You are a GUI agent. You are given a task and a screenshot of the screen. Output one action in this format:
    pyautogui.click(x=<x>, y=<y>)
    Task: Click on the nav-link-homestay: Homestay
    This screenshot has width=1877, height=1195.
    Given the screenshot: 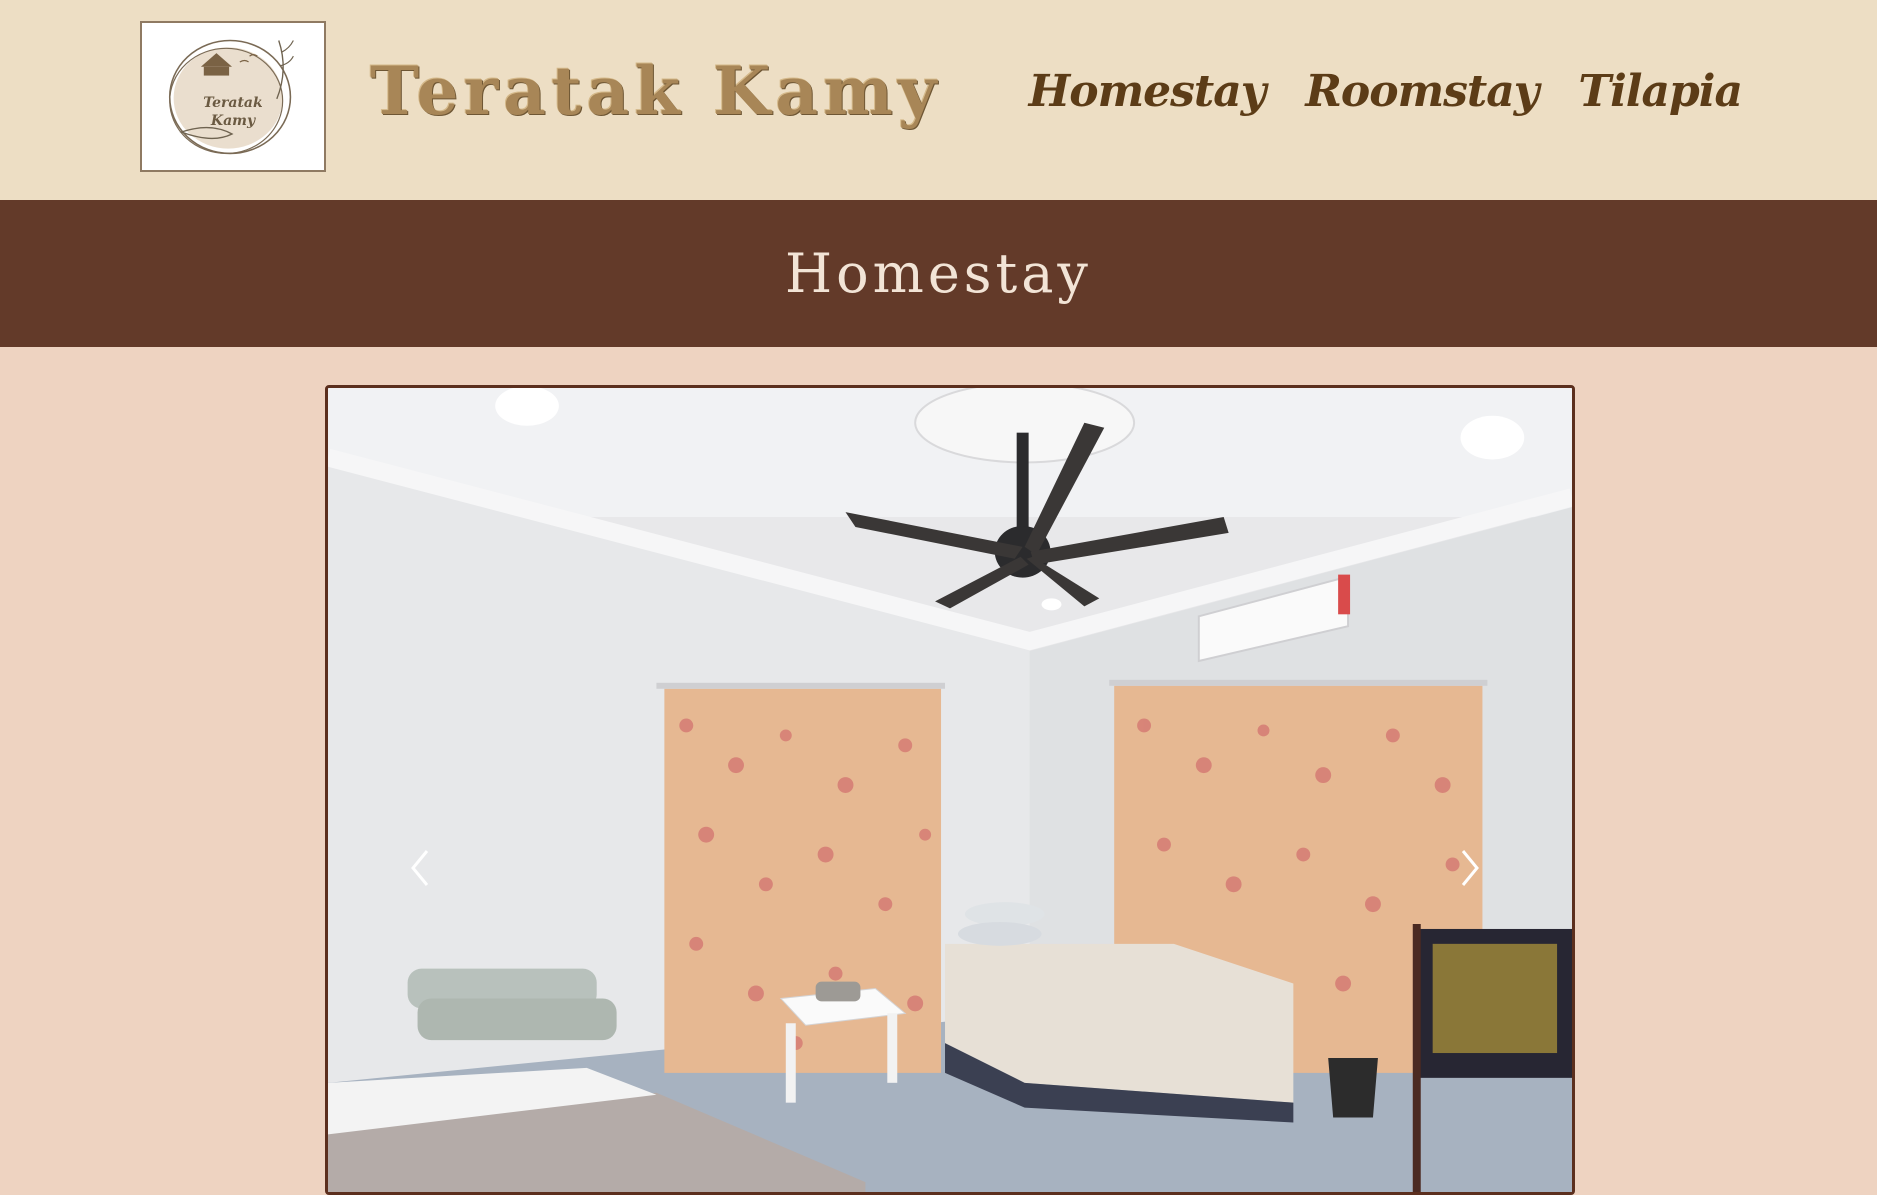 What is the action you would take?
    pyautogui.click(x=1148, y=91)
    